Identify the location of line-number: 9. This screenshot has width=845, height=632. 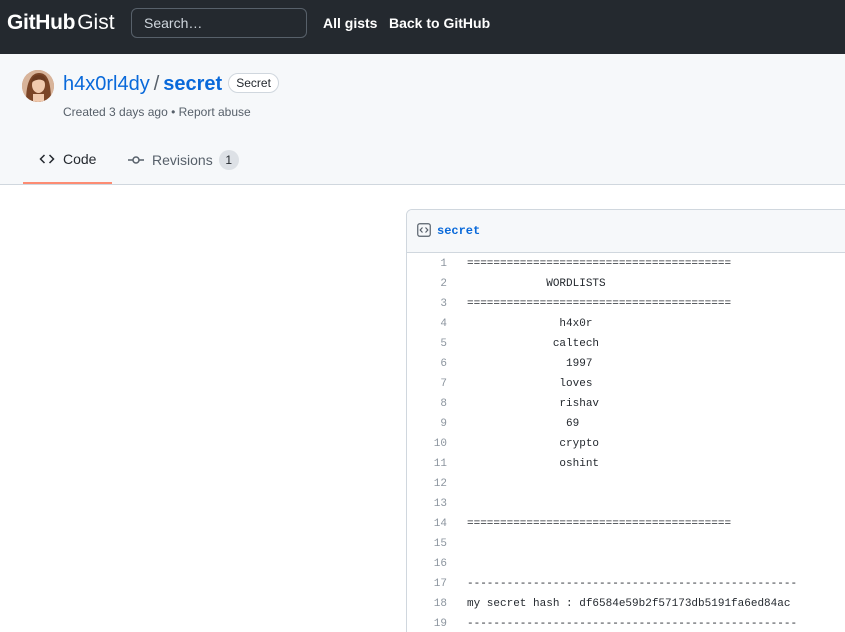
(427, 424).